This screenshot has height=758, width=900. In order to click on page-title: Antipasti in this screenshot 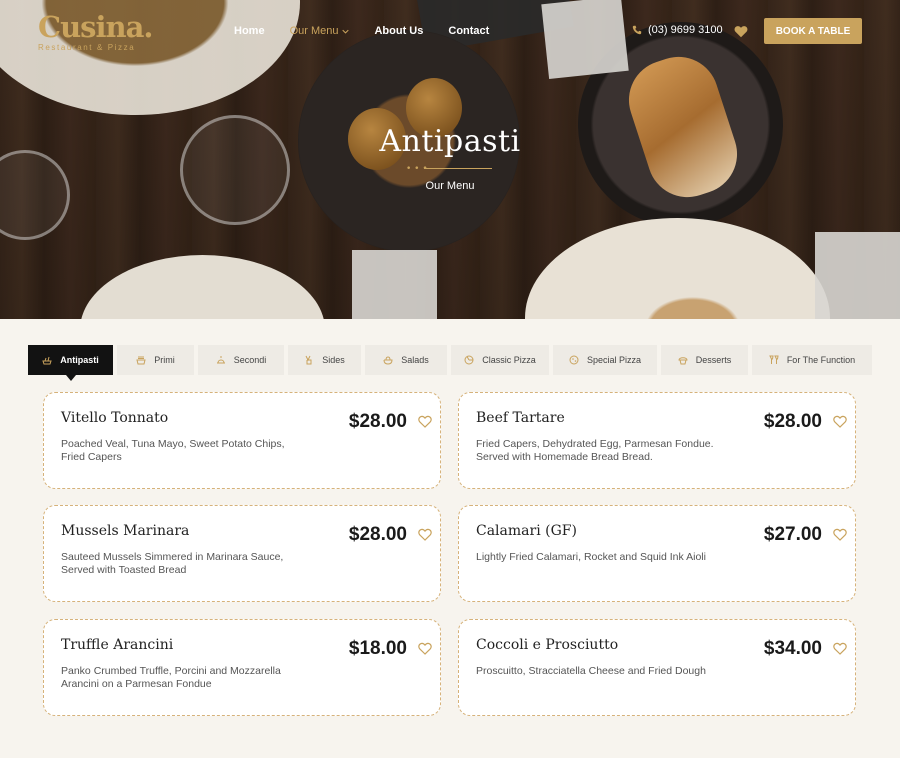, I will do `click(450, 141)`.